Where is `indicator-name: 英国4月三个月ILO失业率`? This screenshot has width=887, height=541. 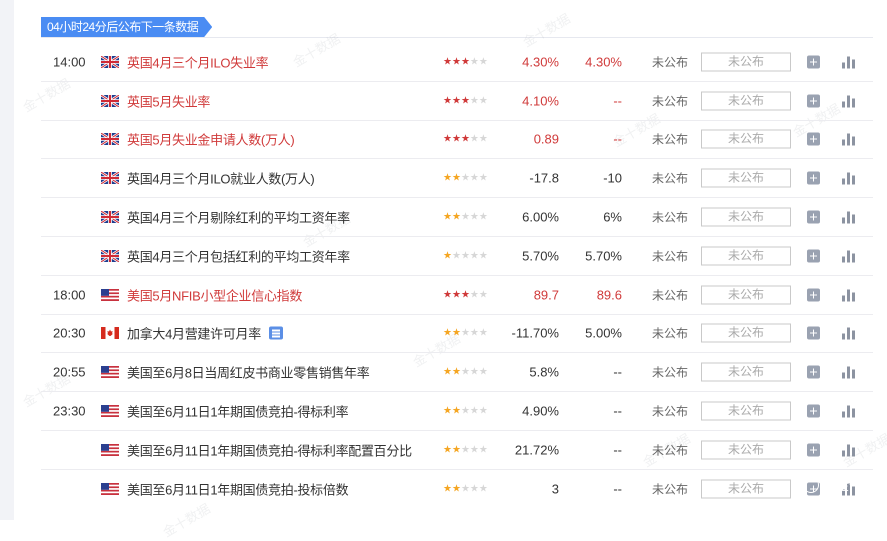
indicator-name: 英国4月三个月ILO失业率 is located at coordinates (198, 61).